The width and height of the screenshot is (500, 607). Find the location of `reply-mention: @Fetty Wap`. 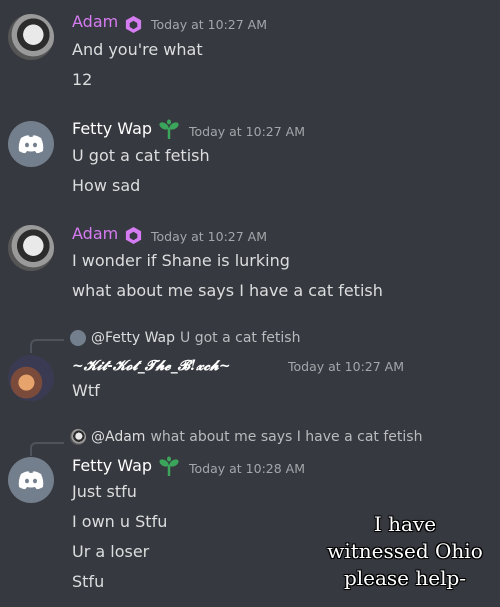

reply-mention: @Fetty Wap is located at coordinates (133, 338).